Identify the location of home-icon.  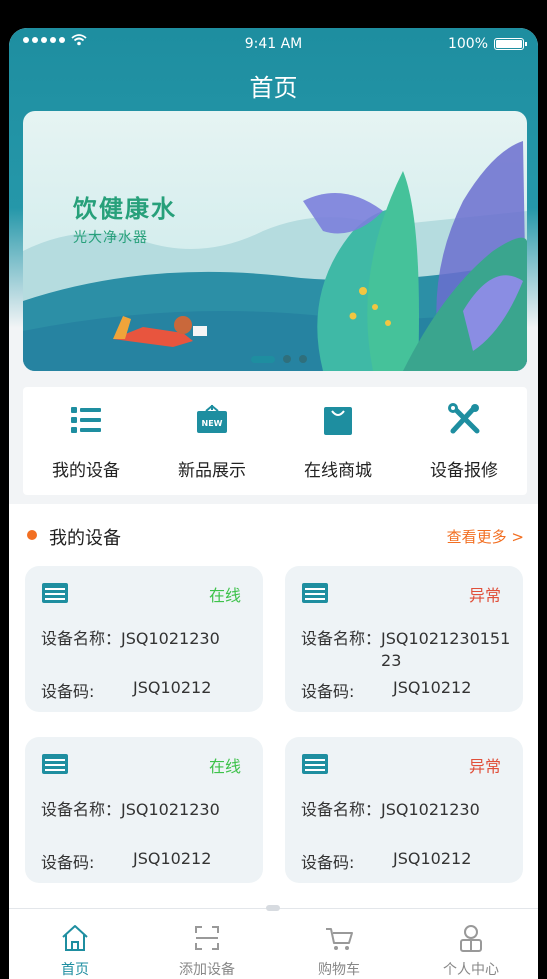
(75, 938).